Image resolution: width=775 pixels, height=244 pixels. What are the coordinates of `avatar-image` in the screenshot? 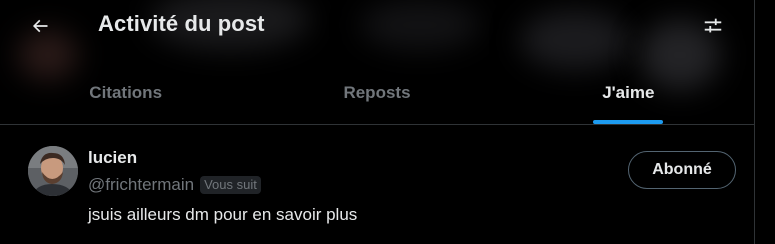 It's located at (53, 171).